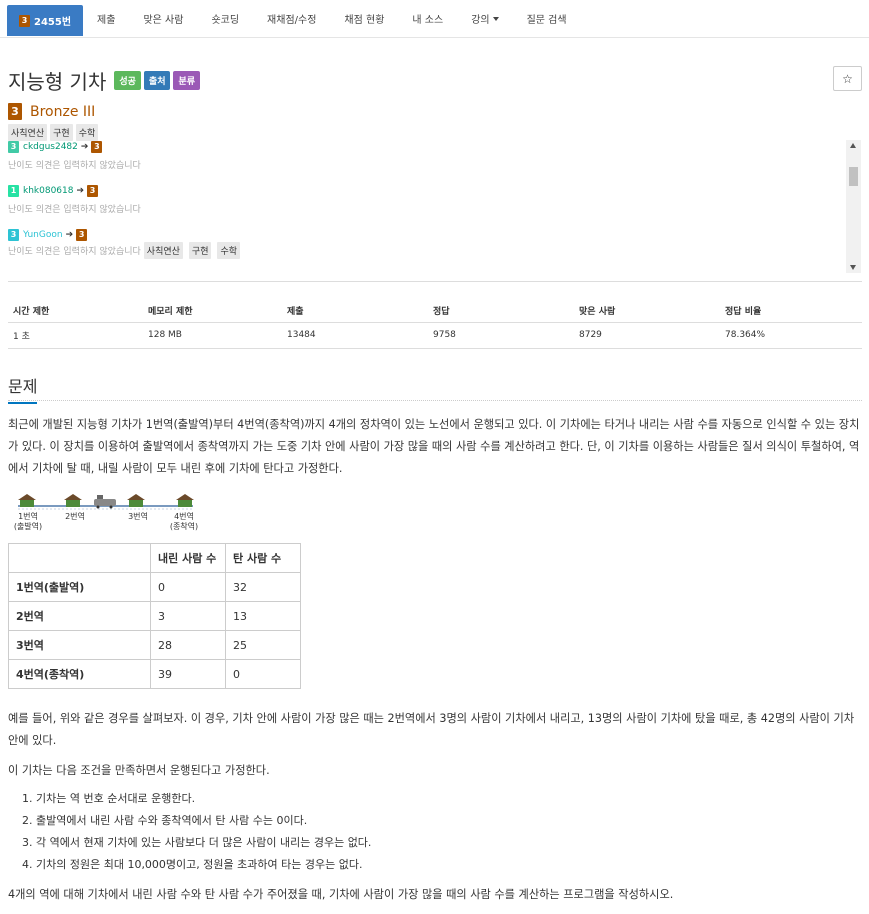 The width and height of the screenshot is (869, 914). I want to click on off-count: 28, so click(188, 645).